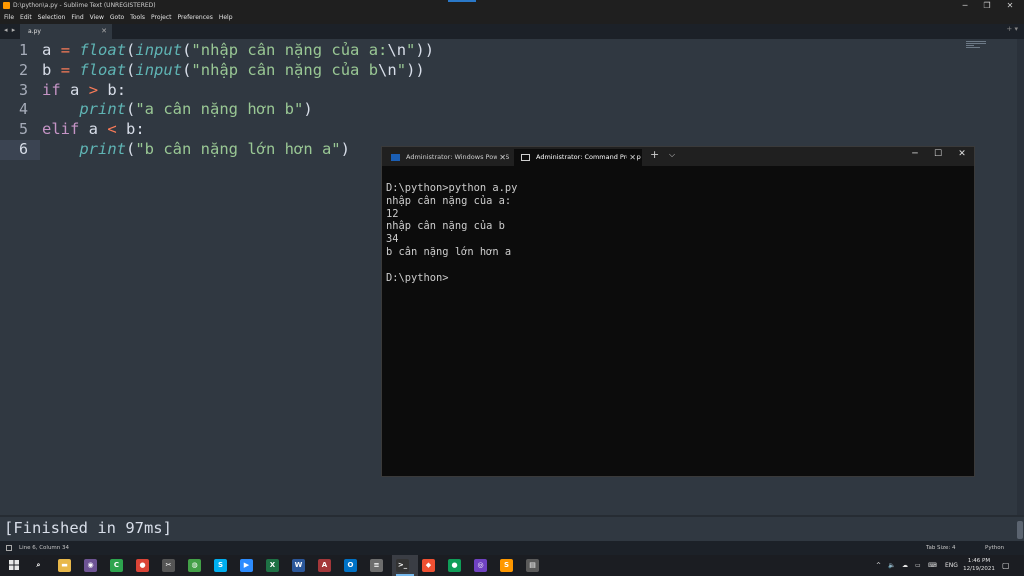 The image size is (1024, 576). I want to click on terminal-tab-cmd: Administrator: Command Promp ✕, so click(578, 157).